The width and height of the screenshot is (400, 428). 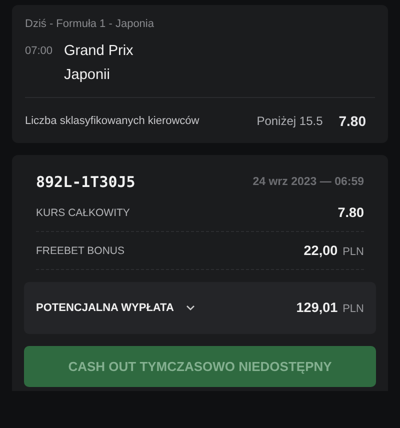 I want to click on payout-value: 129,01 PLN, so click(x=330, y=308).